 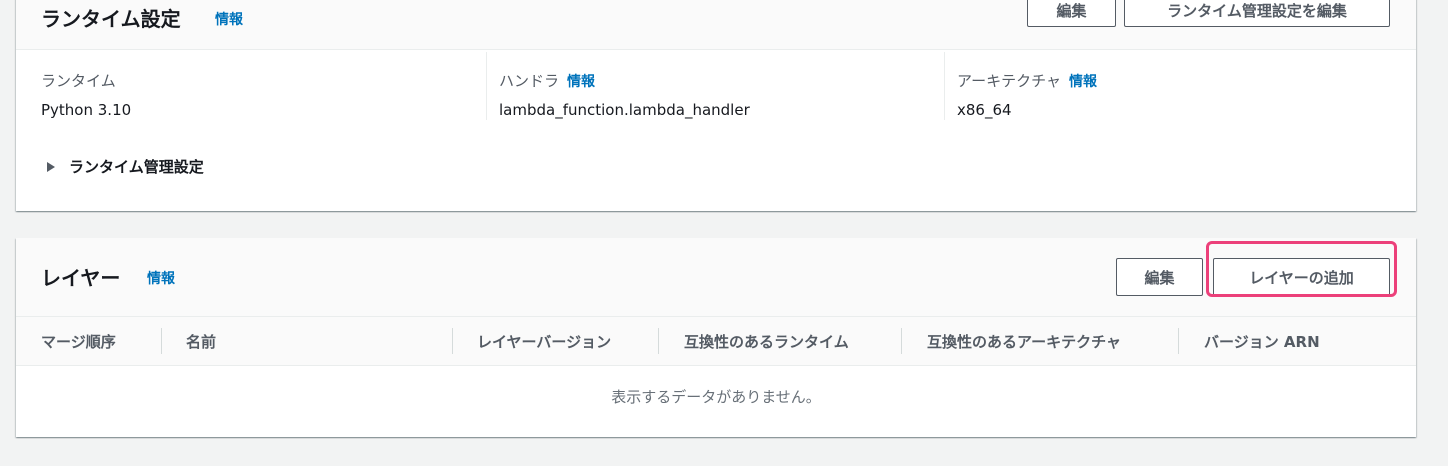 I want to click on architecture-label: アーキテクチャ 情報, so click(x=1027, y=81).